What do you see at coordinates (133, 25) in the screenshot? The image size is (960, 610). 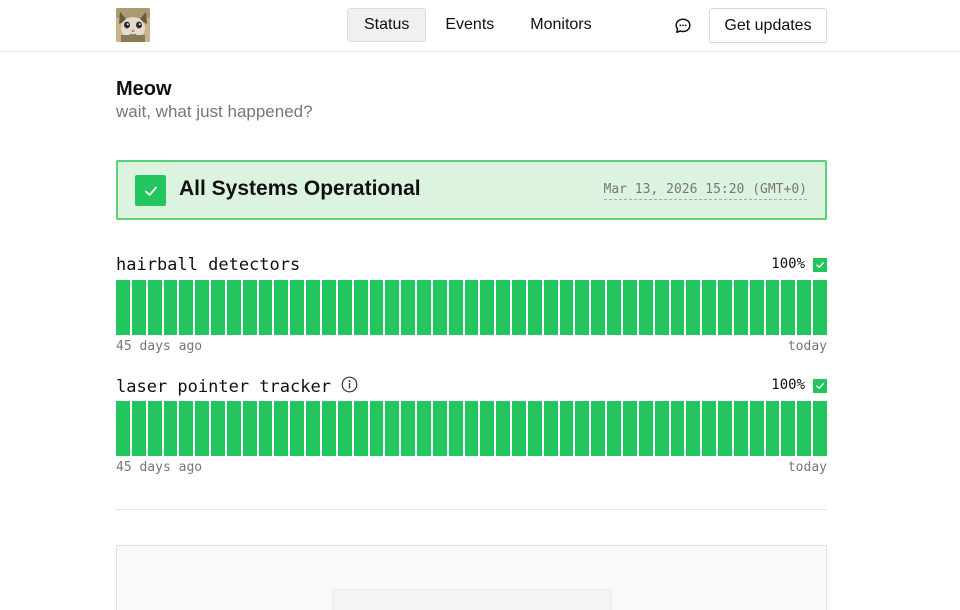 I see `cat-logo` at bounding box center [133, 25].